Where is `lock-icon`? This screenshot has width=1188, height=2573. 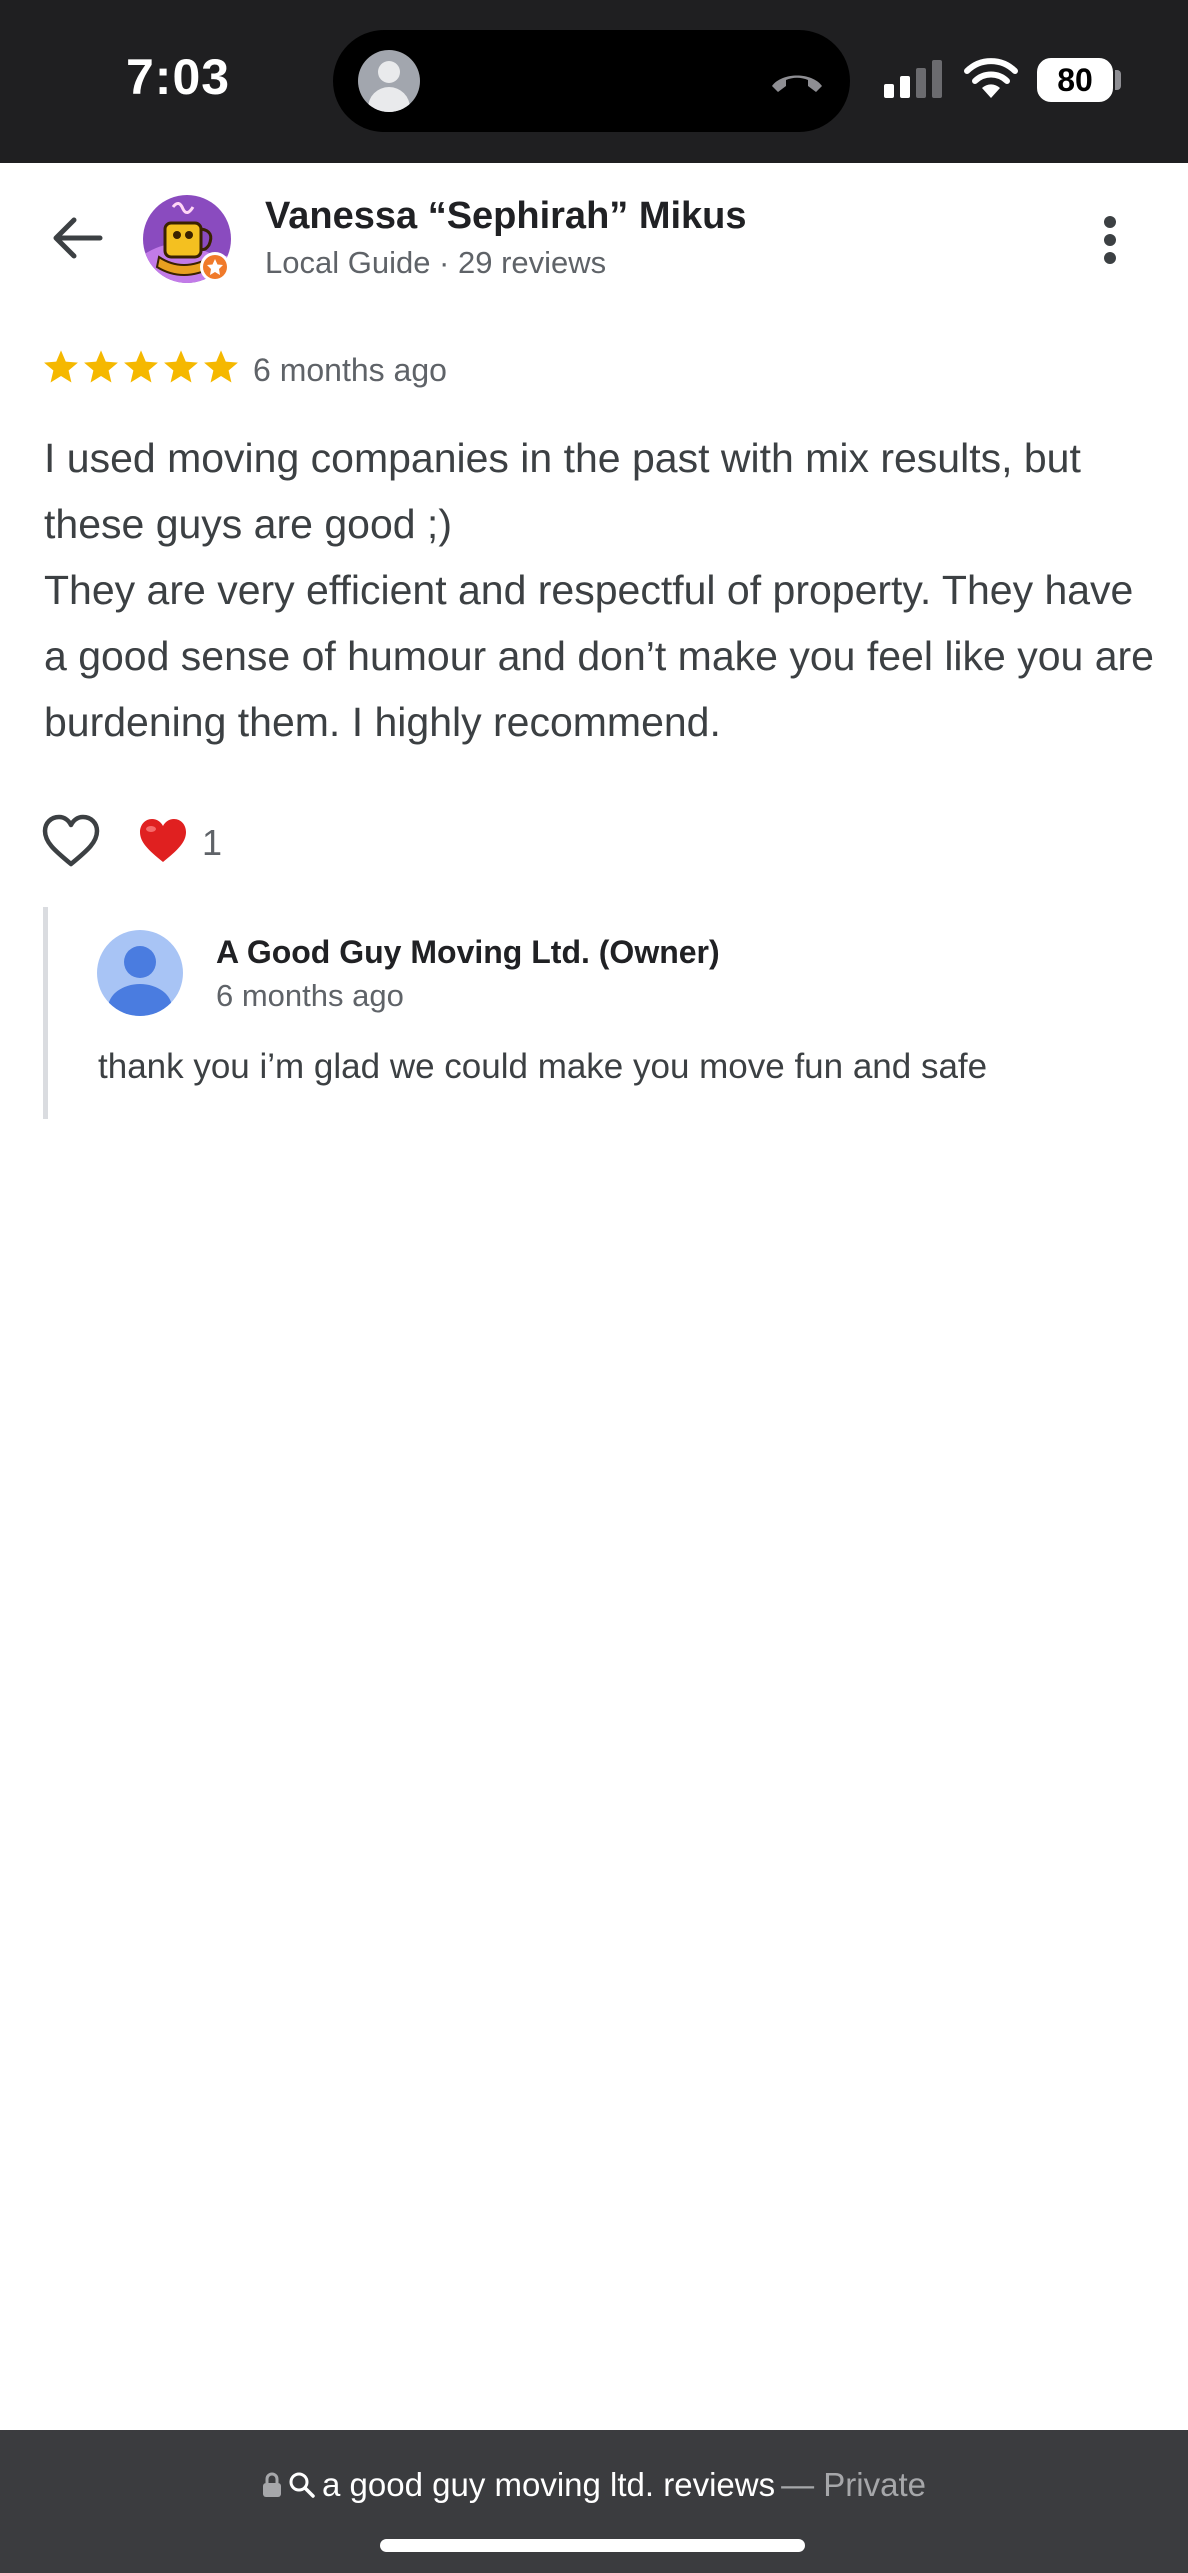
lock-icon is located at coordinates (272, 2484).